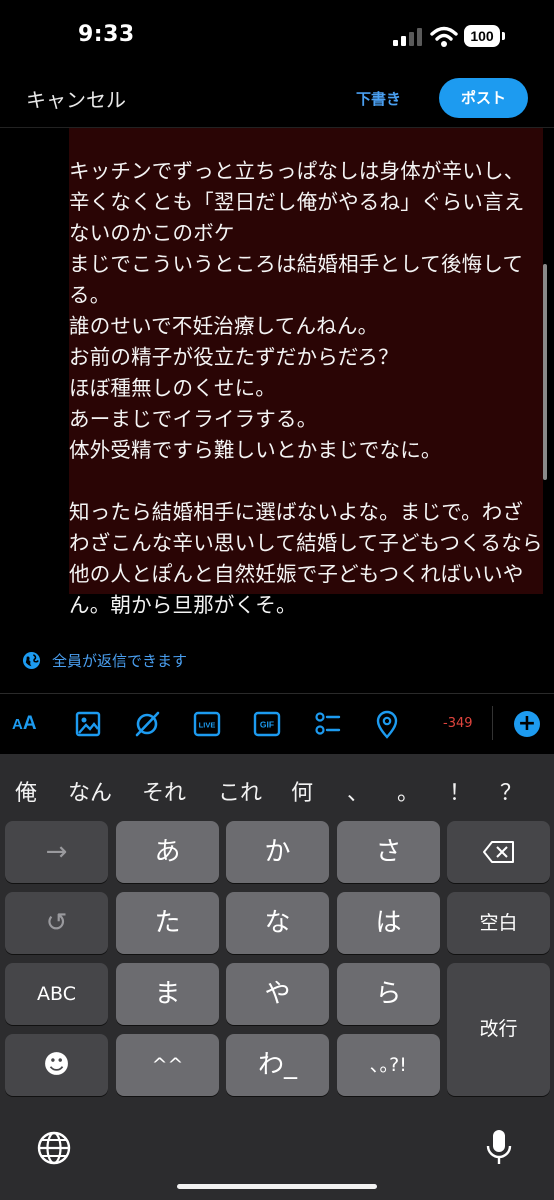 The width and height of the screenshot is (554, 1200). What do you see at coordinates (483, 98) in the screenshot?
I see `post-button: ポスト` at bounding box center [483, 98].